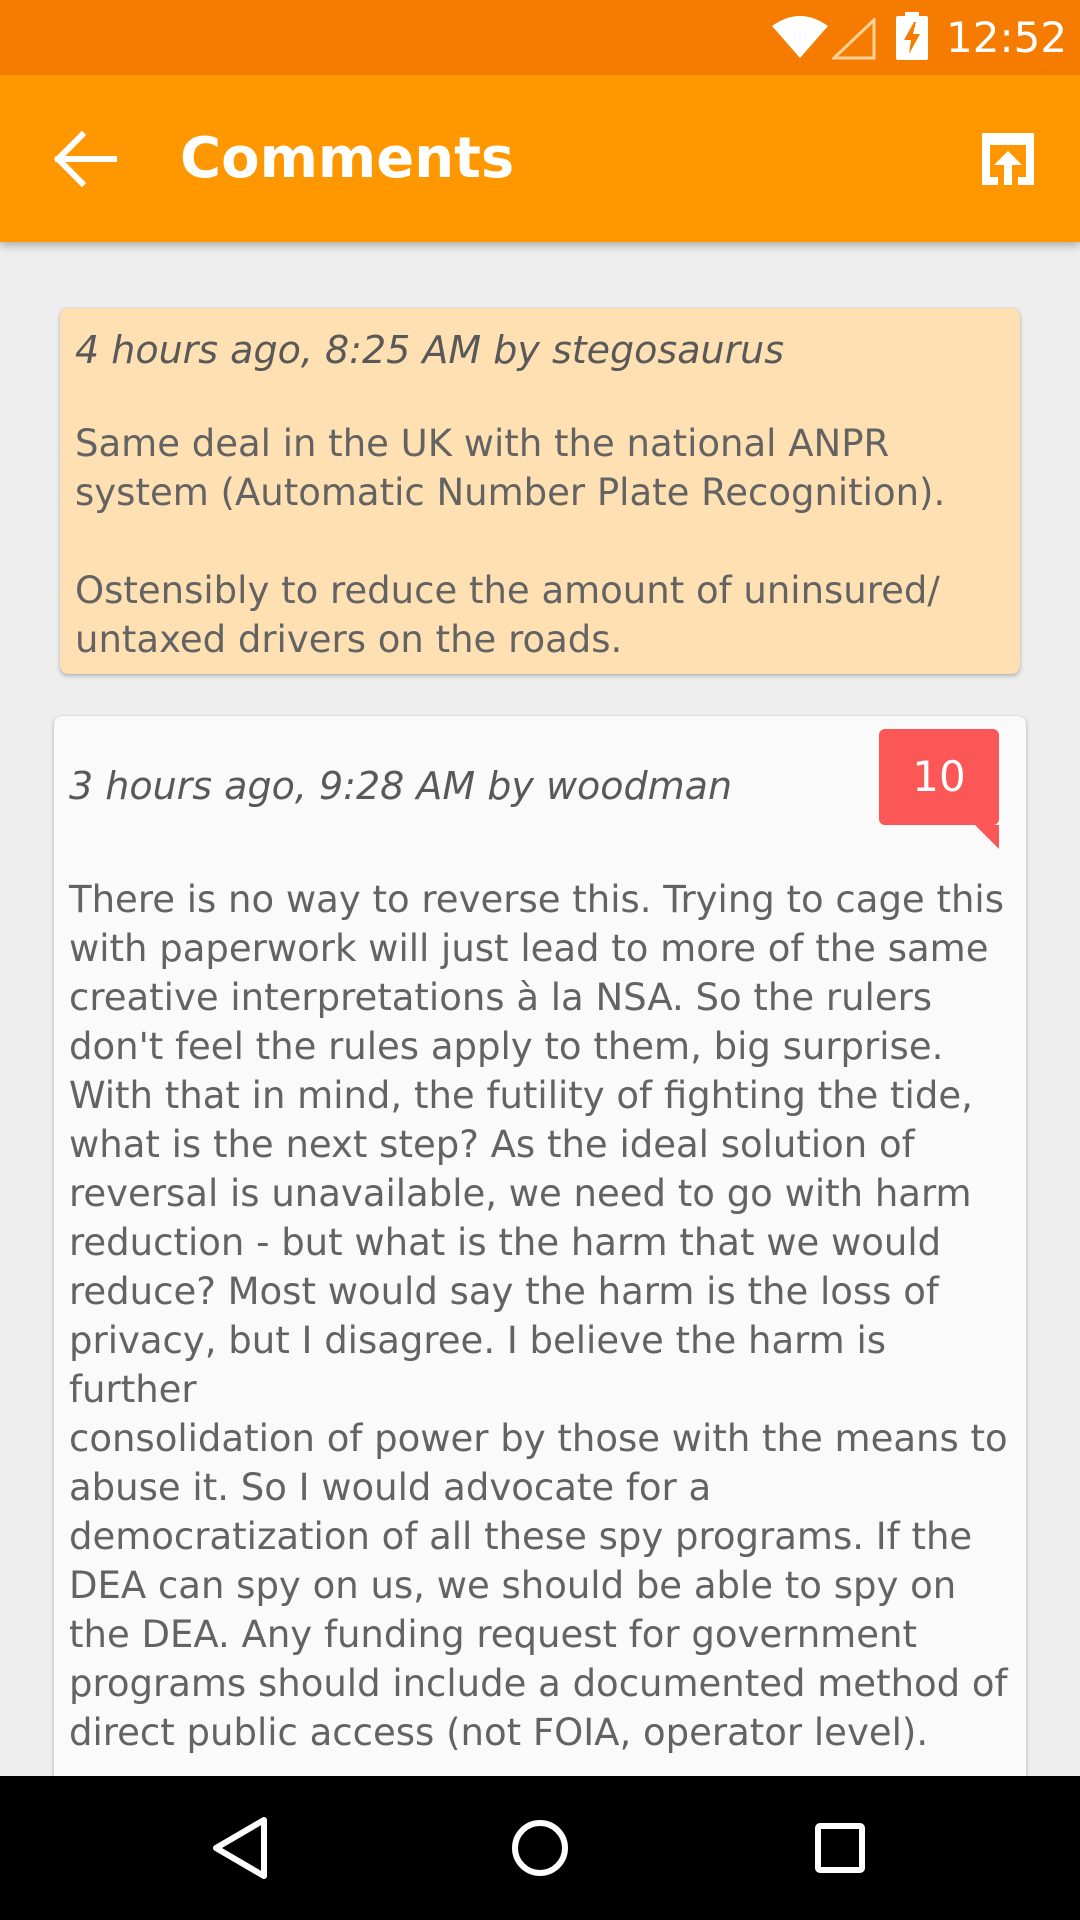 Image resolution: width=1080 pixels, height=1920 pixels. Describe the element at coordinates (854, 39) in the screenshot. I see `cell-signal-icon` at that location.